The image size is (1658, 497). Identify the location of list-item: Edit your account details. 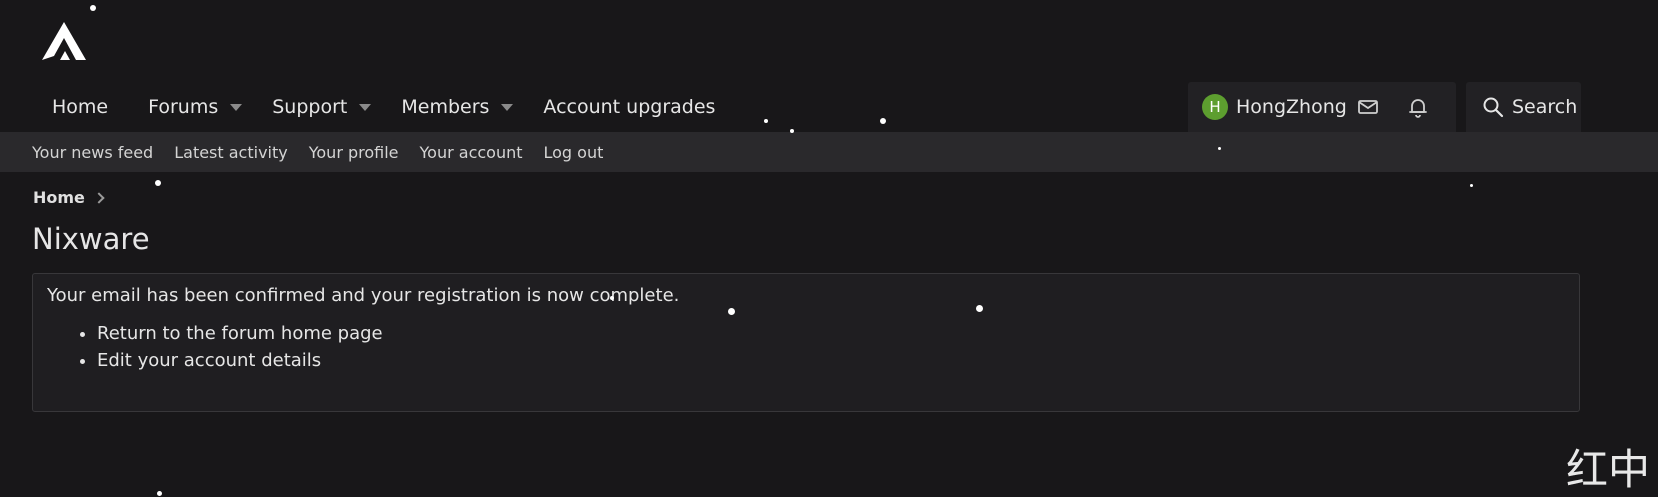
(240, 360).